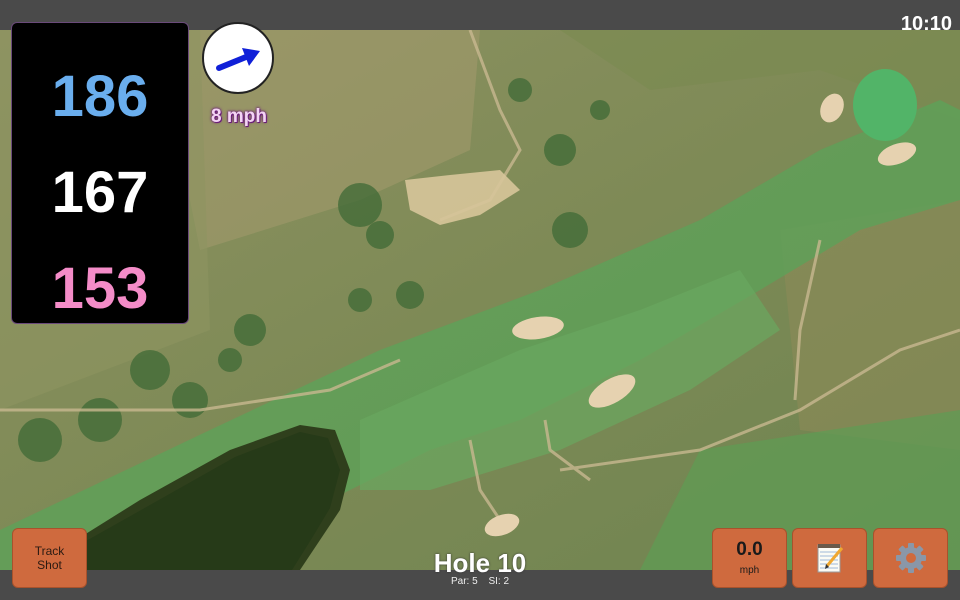 The height and width of the screenshot is (600, 960). I want to click on front-yardage: 153, so click(100, 288).